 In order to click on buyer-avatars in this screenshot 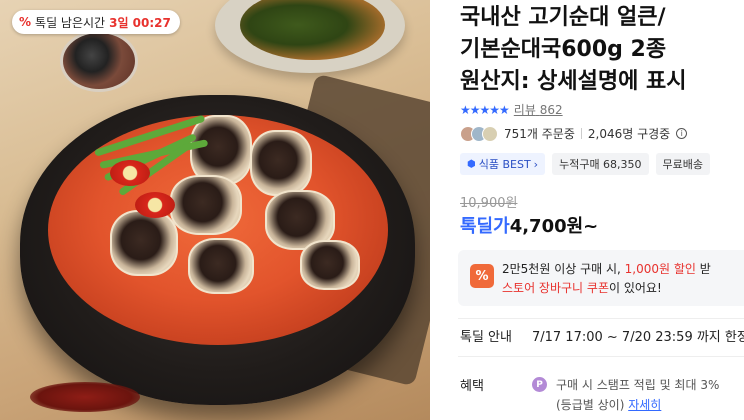, I will do `click(479, 133)`.